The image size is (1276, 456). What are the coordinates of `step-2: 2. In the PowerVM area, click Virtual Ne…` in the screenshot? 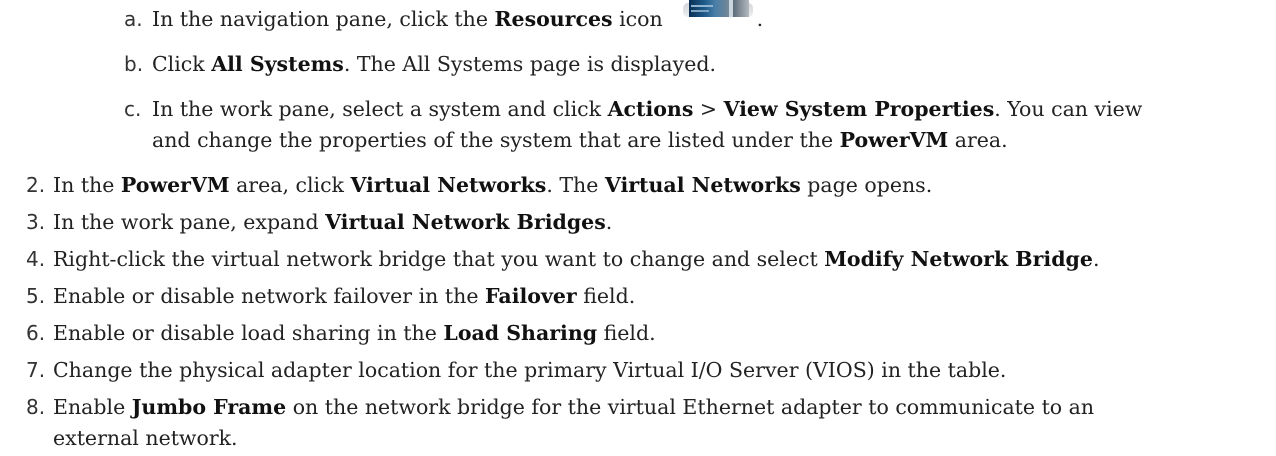 It's located at (638, 185).